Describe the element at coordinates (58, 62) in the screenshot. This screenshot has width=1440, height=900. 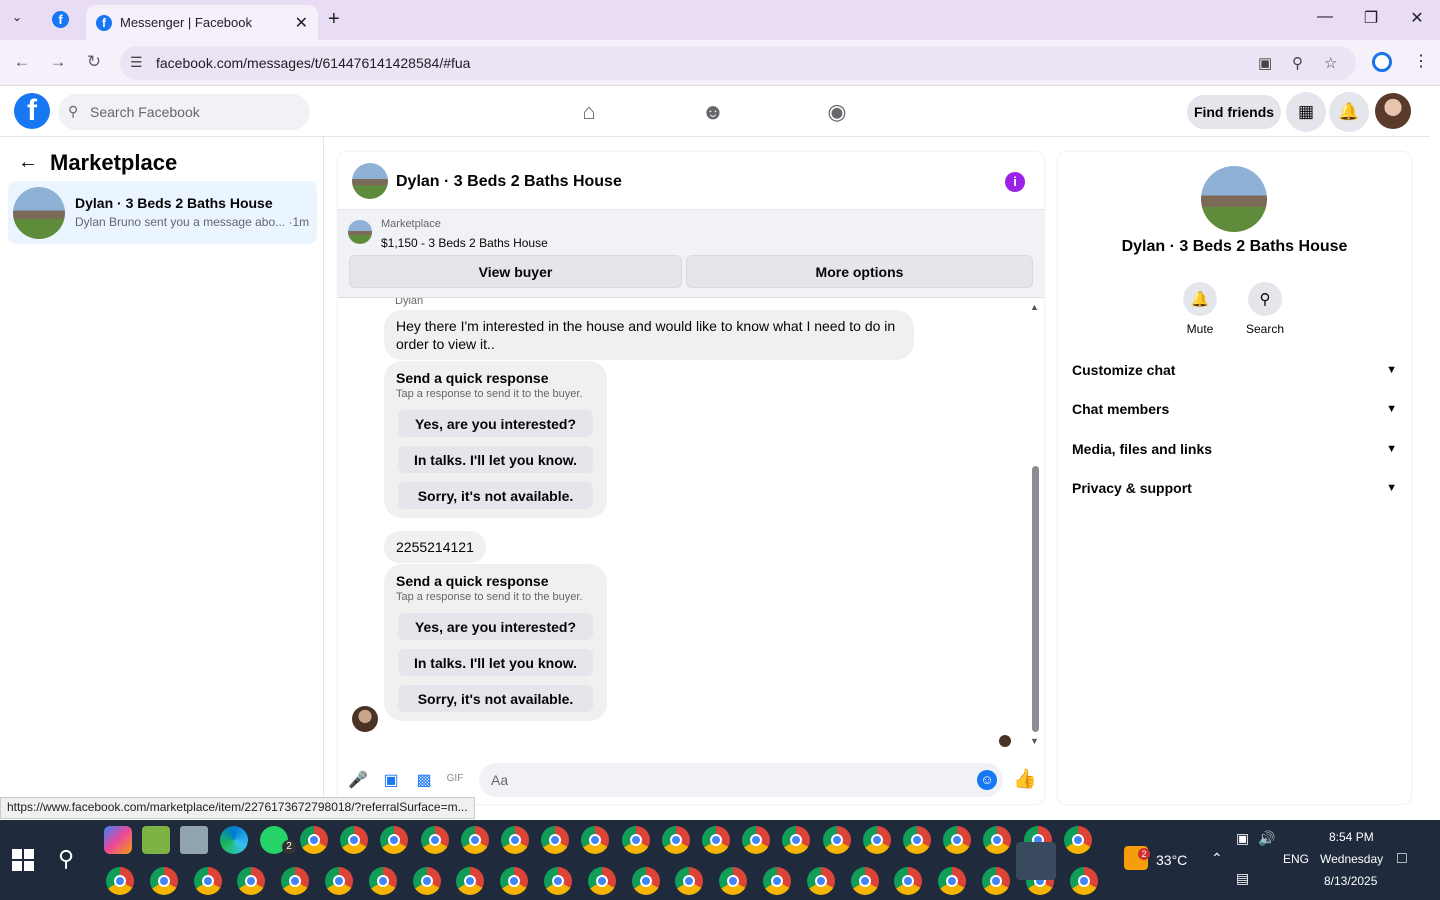
I see `forward-icon: →` at that location.